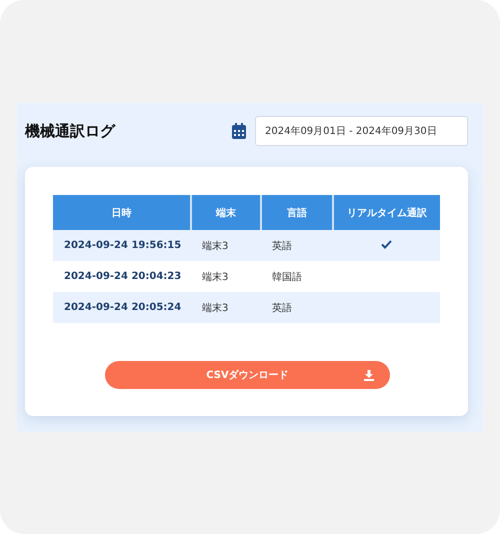  What do you see at coordinates (297, 212) in the screenshot?
I see `column-header: 言語` at bounding box center [297, 212].